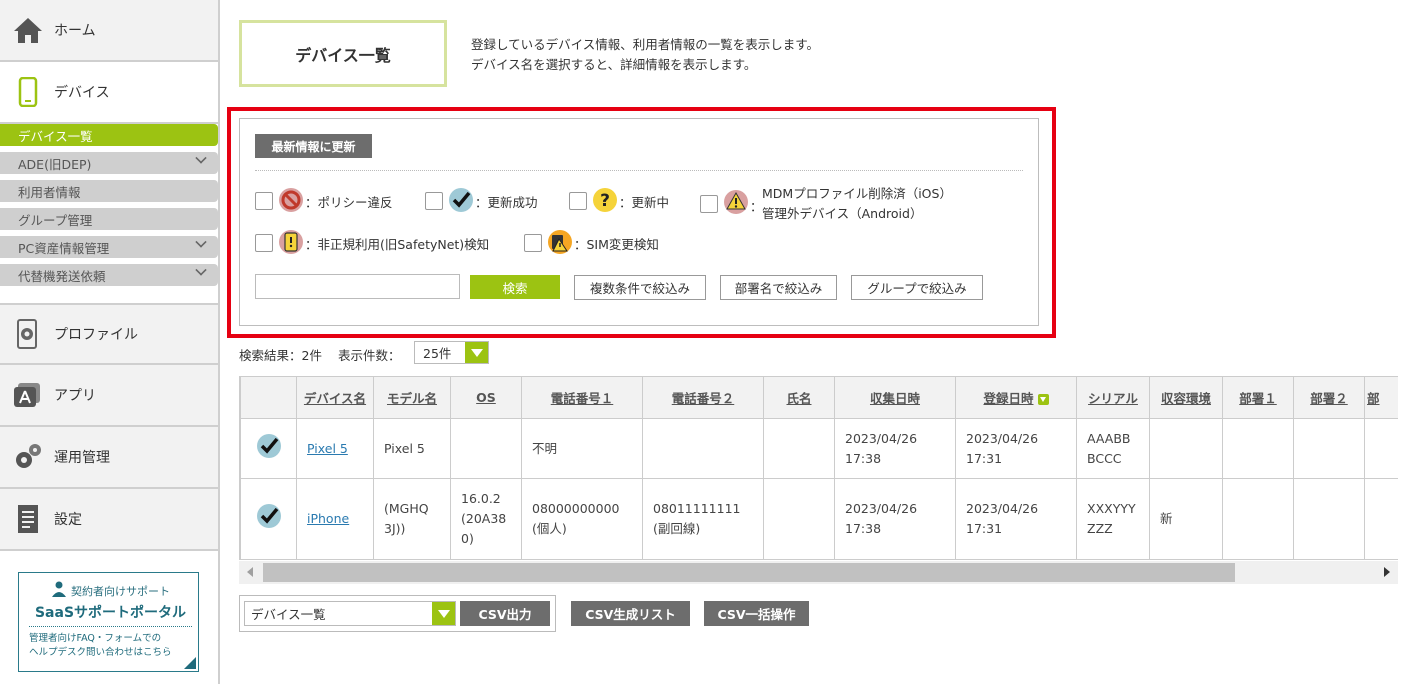 The height and width of the screenshot is (684, 1402). Describe the element at coordinates (268, 397) in the screenshot. I see `col-header-select` at that location.